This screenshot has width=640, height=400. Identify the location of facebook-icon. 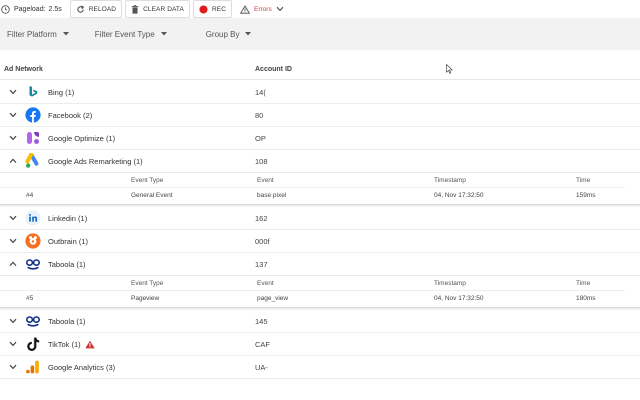
(33, 115).